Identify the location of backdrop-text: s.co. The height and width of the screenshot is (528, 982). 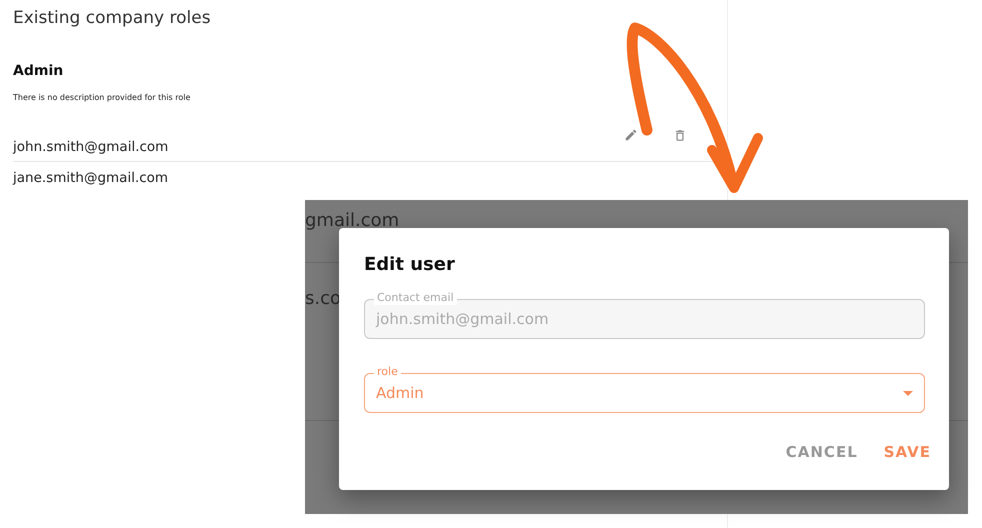
(323, 298).